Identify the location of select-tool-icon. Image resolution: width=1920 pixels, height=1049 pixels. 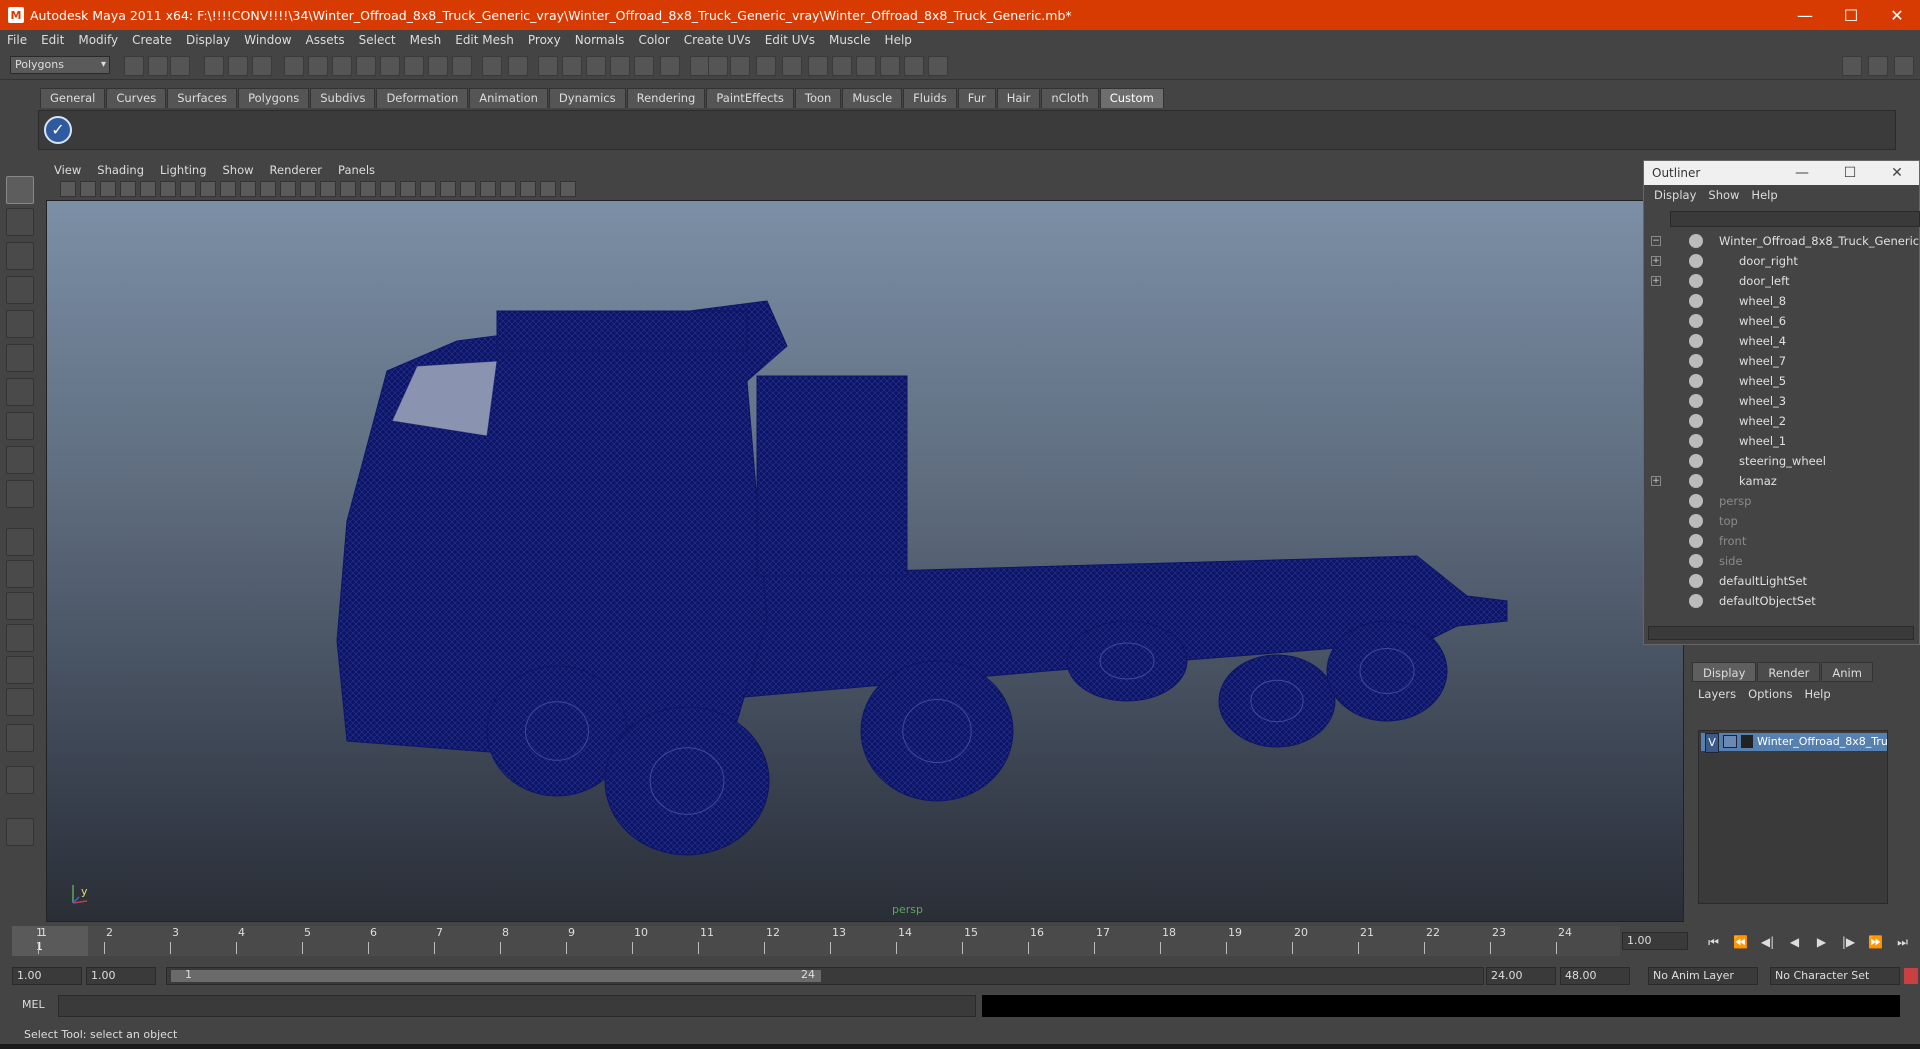
(20, 190).